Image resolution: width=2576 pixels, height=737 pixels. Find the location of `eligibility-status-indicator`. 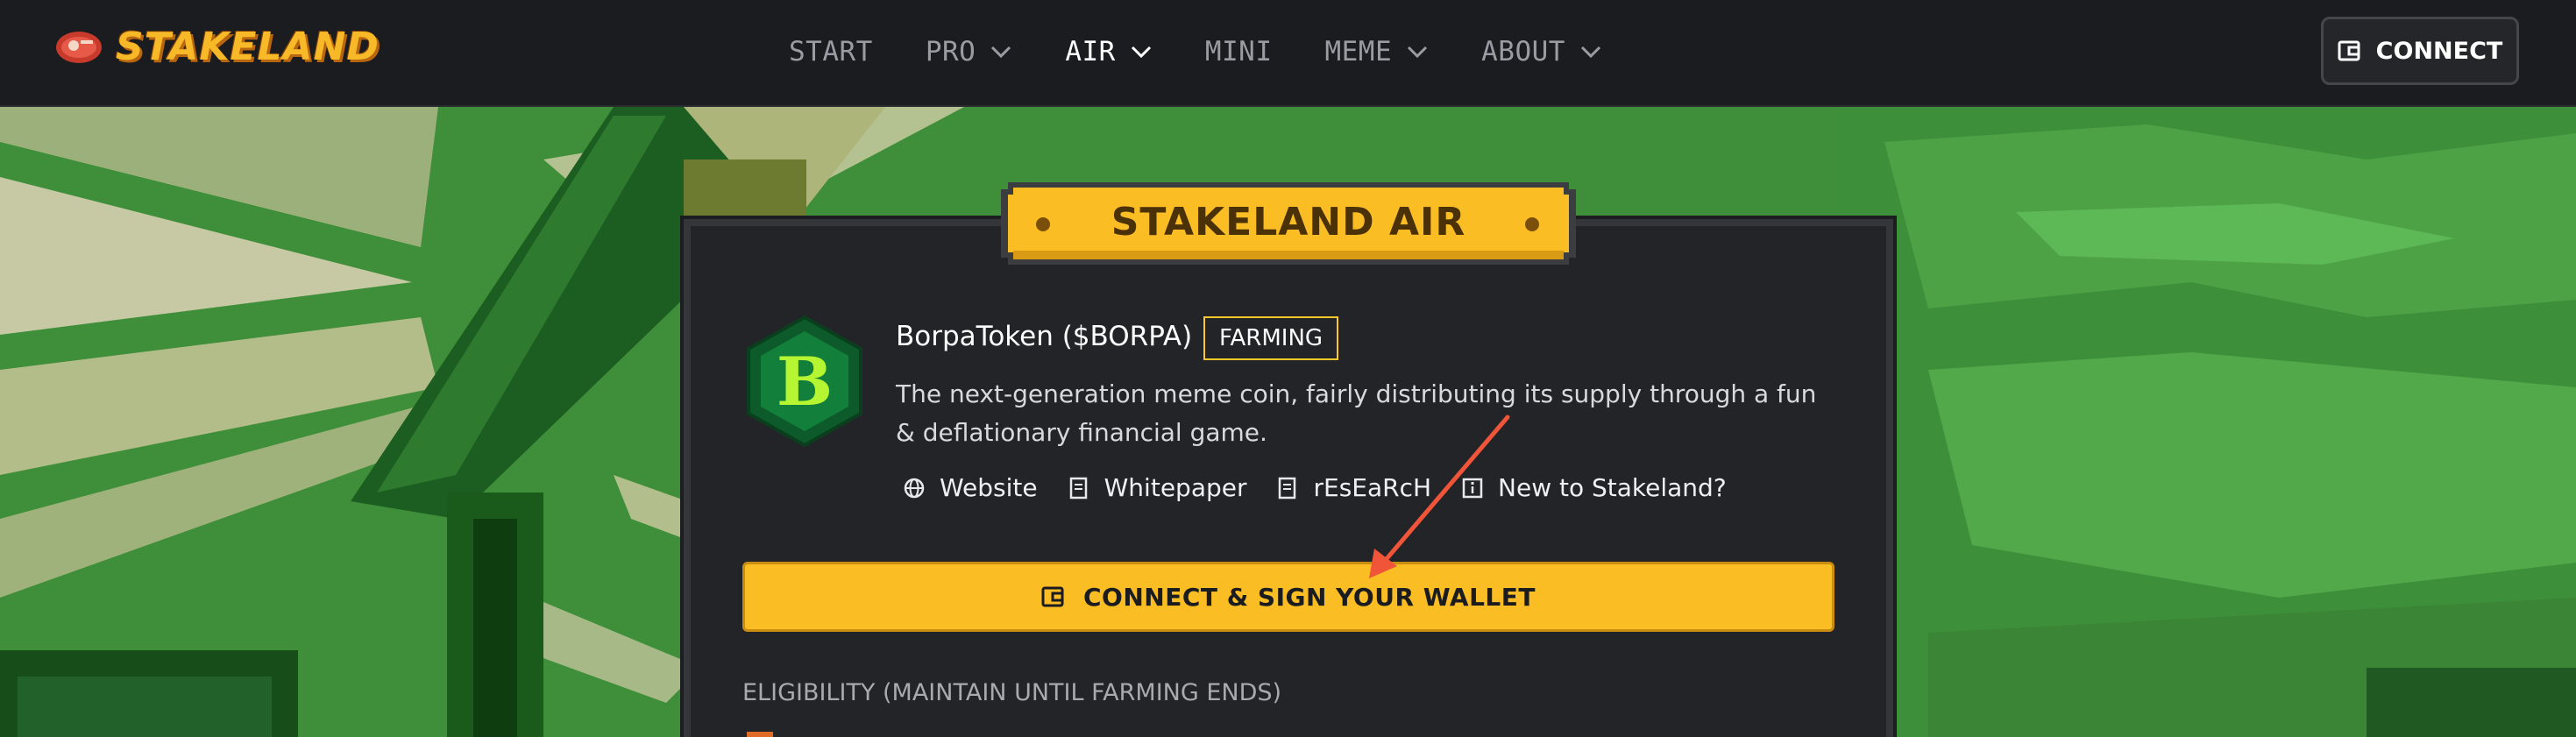

eligibility-status-indicator is located at coordinates (760, 734).